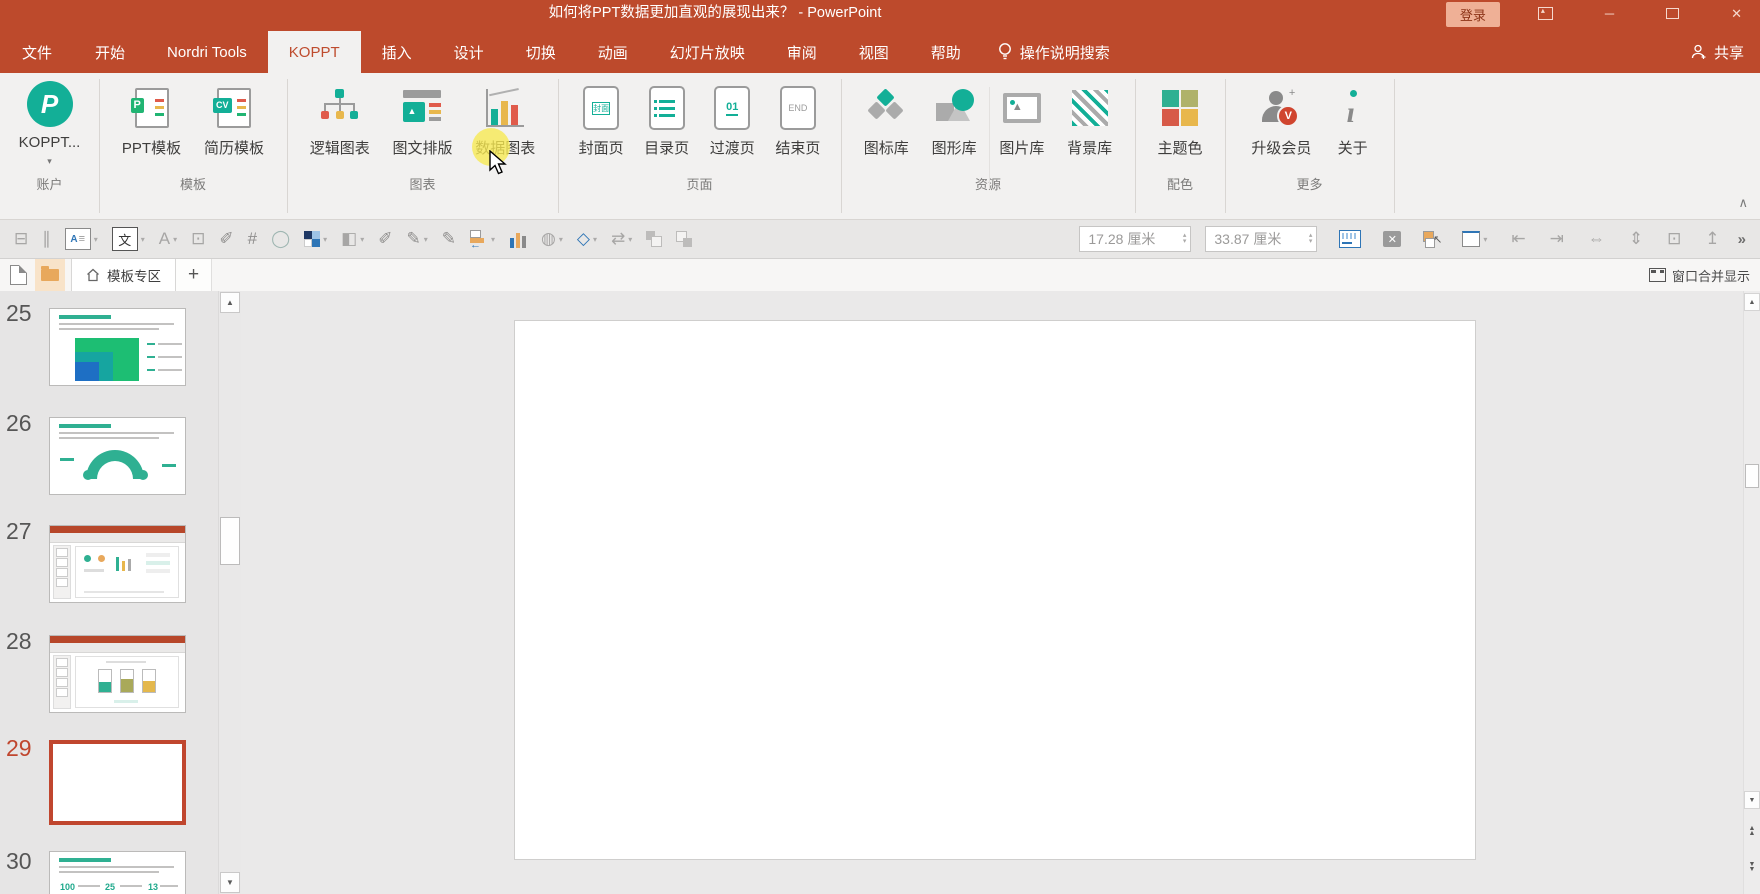 This screenshot has width=1760, height=894. Describe the element at coordinates (1392, 239) in the screenshot. I see `delete-slide-icon: ✕` at that location.